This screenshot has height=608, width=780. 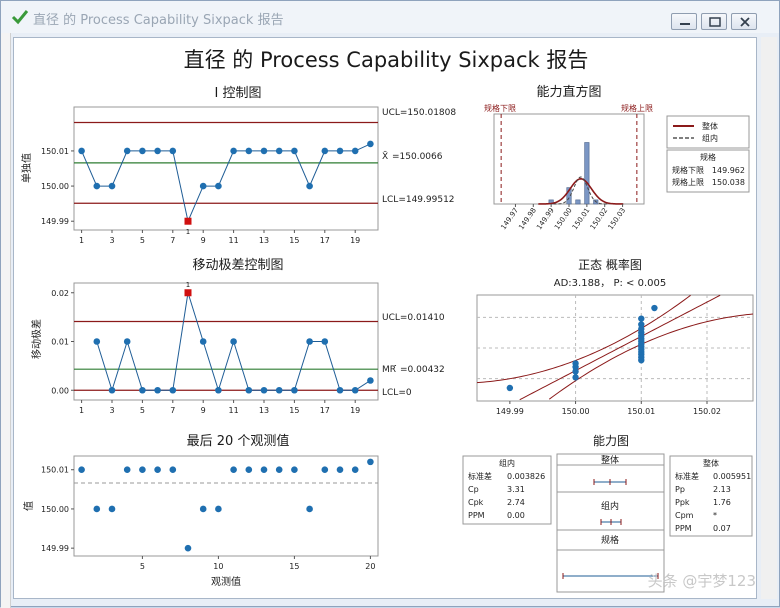 I want to click on overall-bar-label: 整体, so click(x=610, y=460).